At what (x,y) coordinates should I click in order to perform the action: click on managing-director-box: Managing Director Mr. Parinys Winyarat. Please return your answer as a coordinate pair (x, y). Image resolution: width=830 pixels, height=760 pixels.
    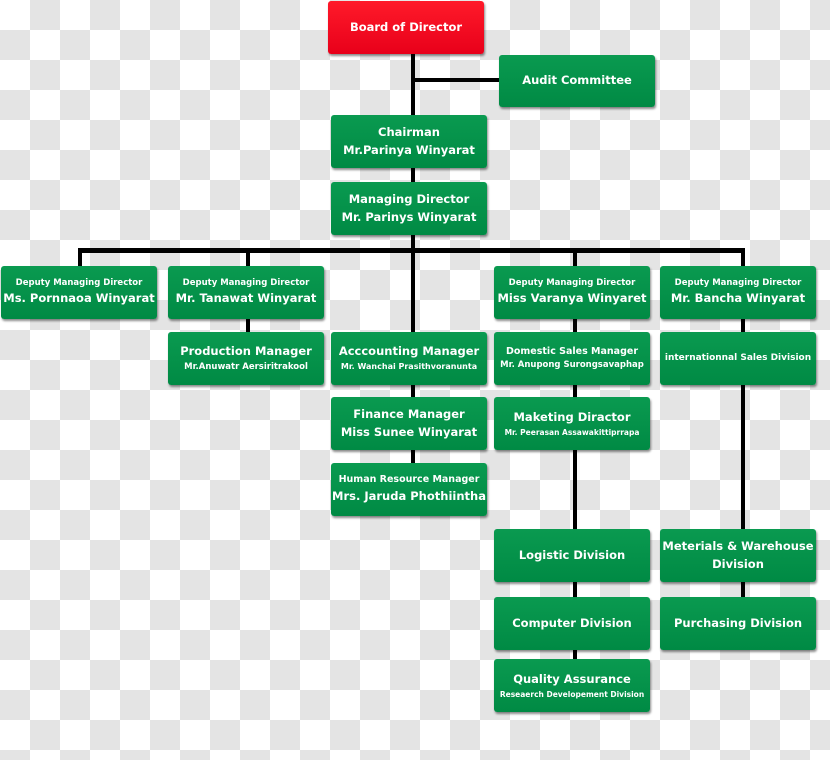
    Looking at the image, I should click on (409, 208).